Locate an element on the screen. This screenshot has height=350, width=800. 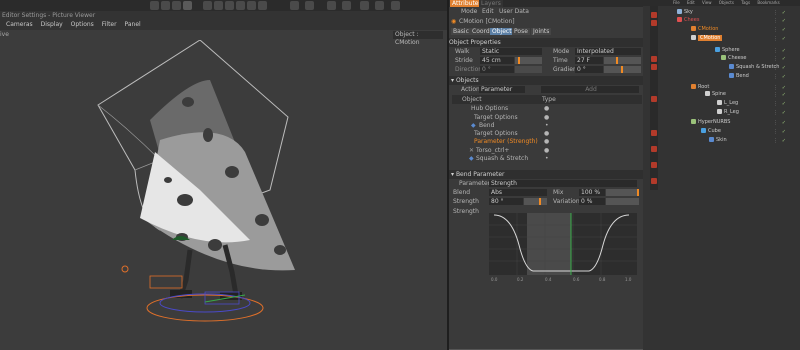
strength-field: 80 ° is located at coordinates (506, 201).